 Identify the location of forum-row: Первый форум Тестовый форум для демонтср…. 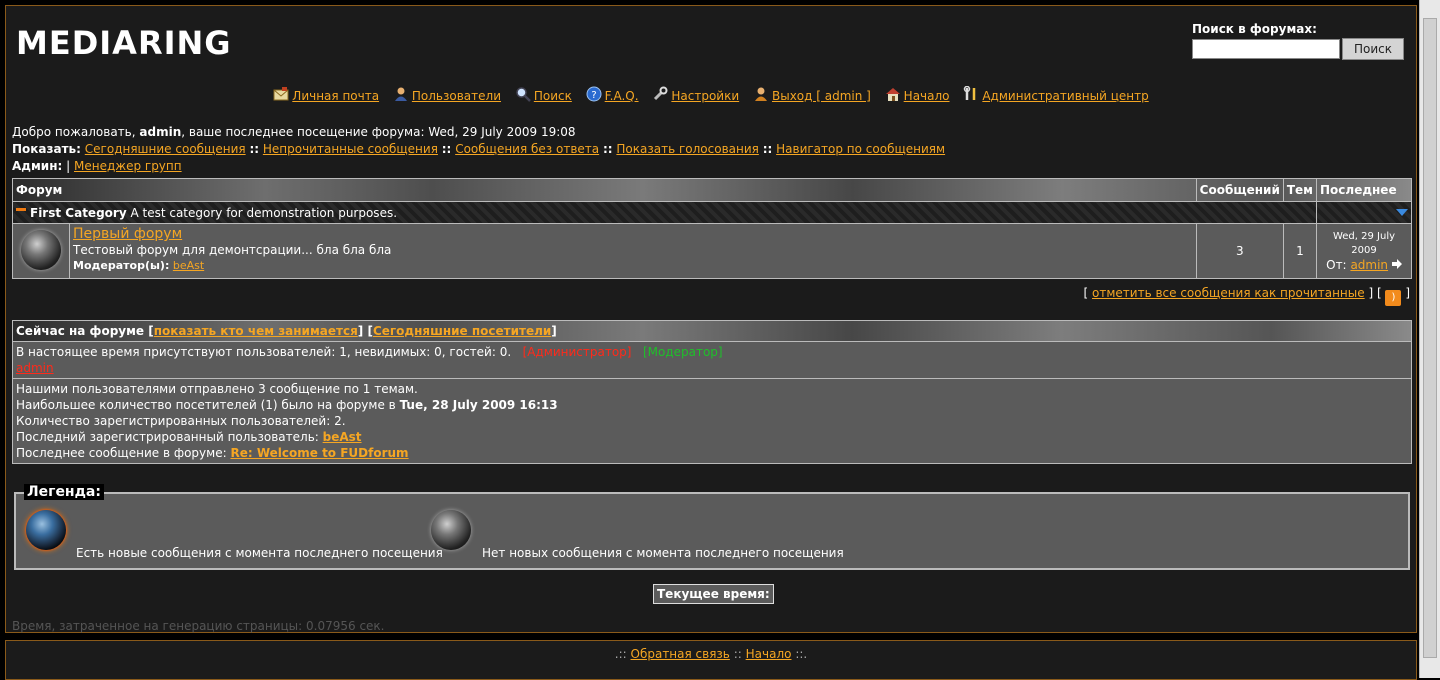
(712, 251).